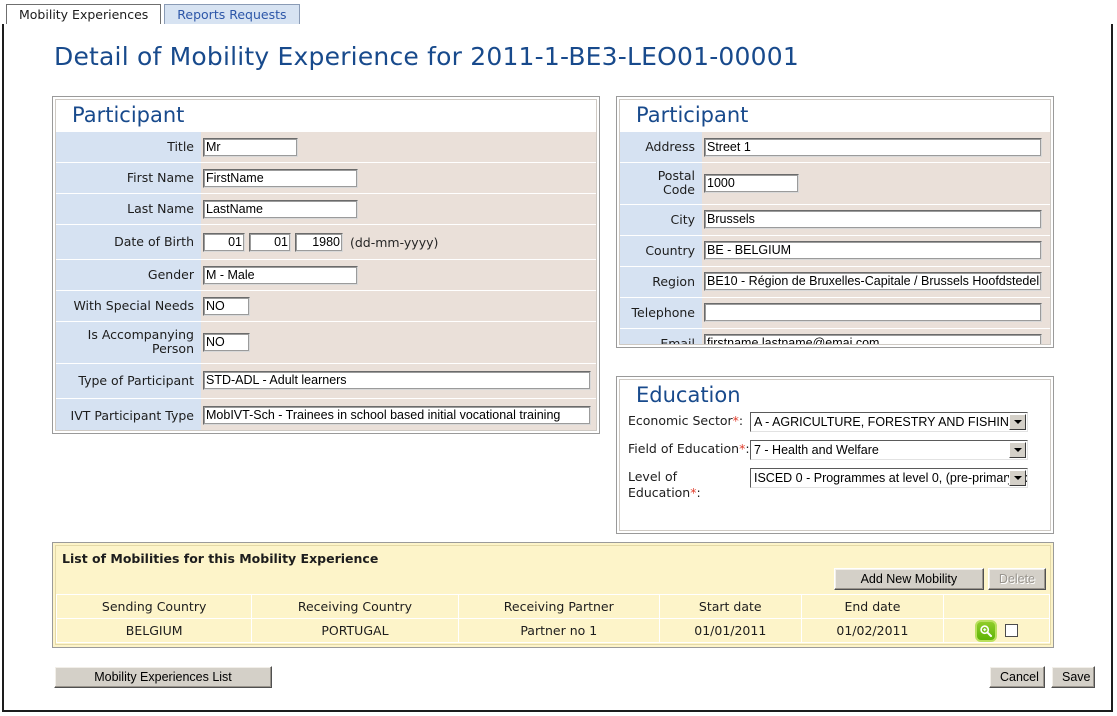  I want to click on field-accompanying-person: NO, so click(398, 342).